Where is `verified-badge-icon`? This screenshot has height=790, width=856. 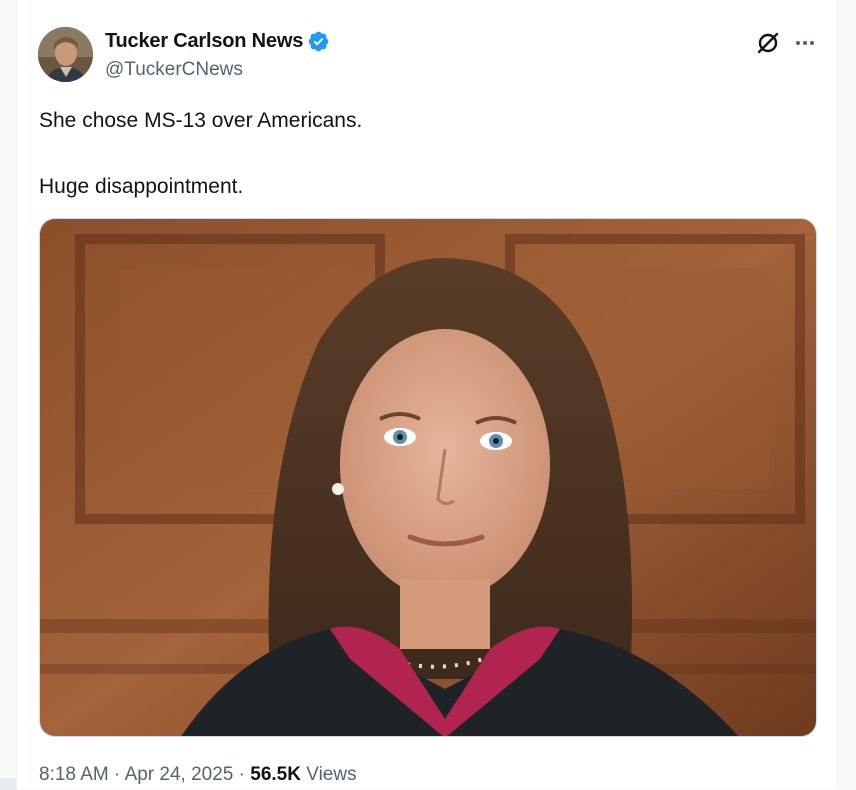
verified-badge-icon is located at coordinates (318, 41).